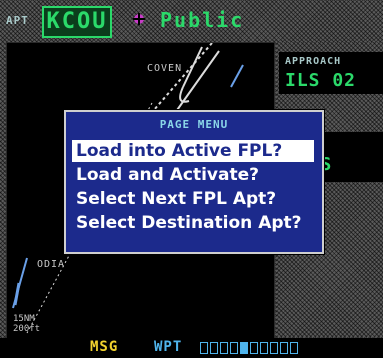 The width and height of the screenshot is (383, 358). Describe the element at coordinates (193, 175) in the screenshot. I see `menu-item-load-and-activate: Load and Activate?` at that location.